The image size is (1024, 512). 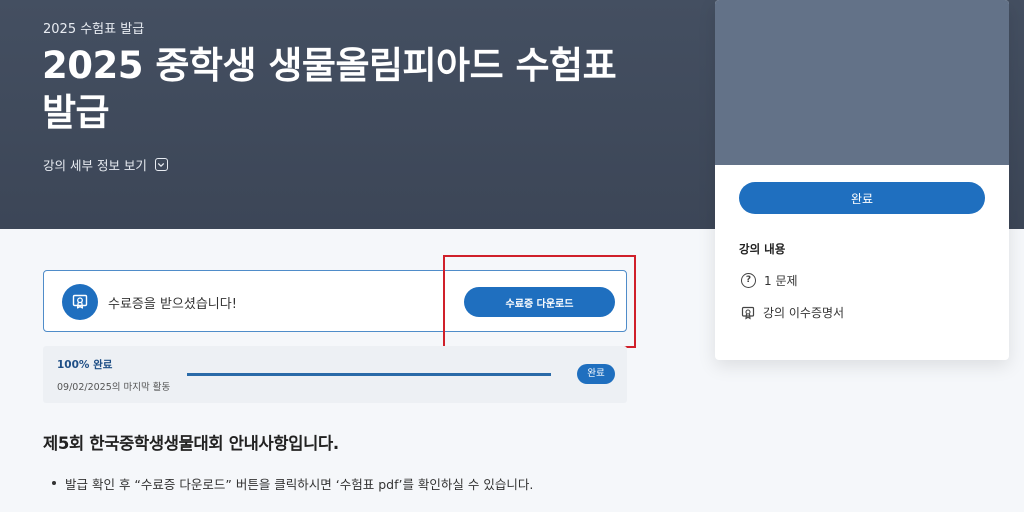 I want to click on sidebar-item-certificate: 강의 이수증명서, so click(x=792, y=312).